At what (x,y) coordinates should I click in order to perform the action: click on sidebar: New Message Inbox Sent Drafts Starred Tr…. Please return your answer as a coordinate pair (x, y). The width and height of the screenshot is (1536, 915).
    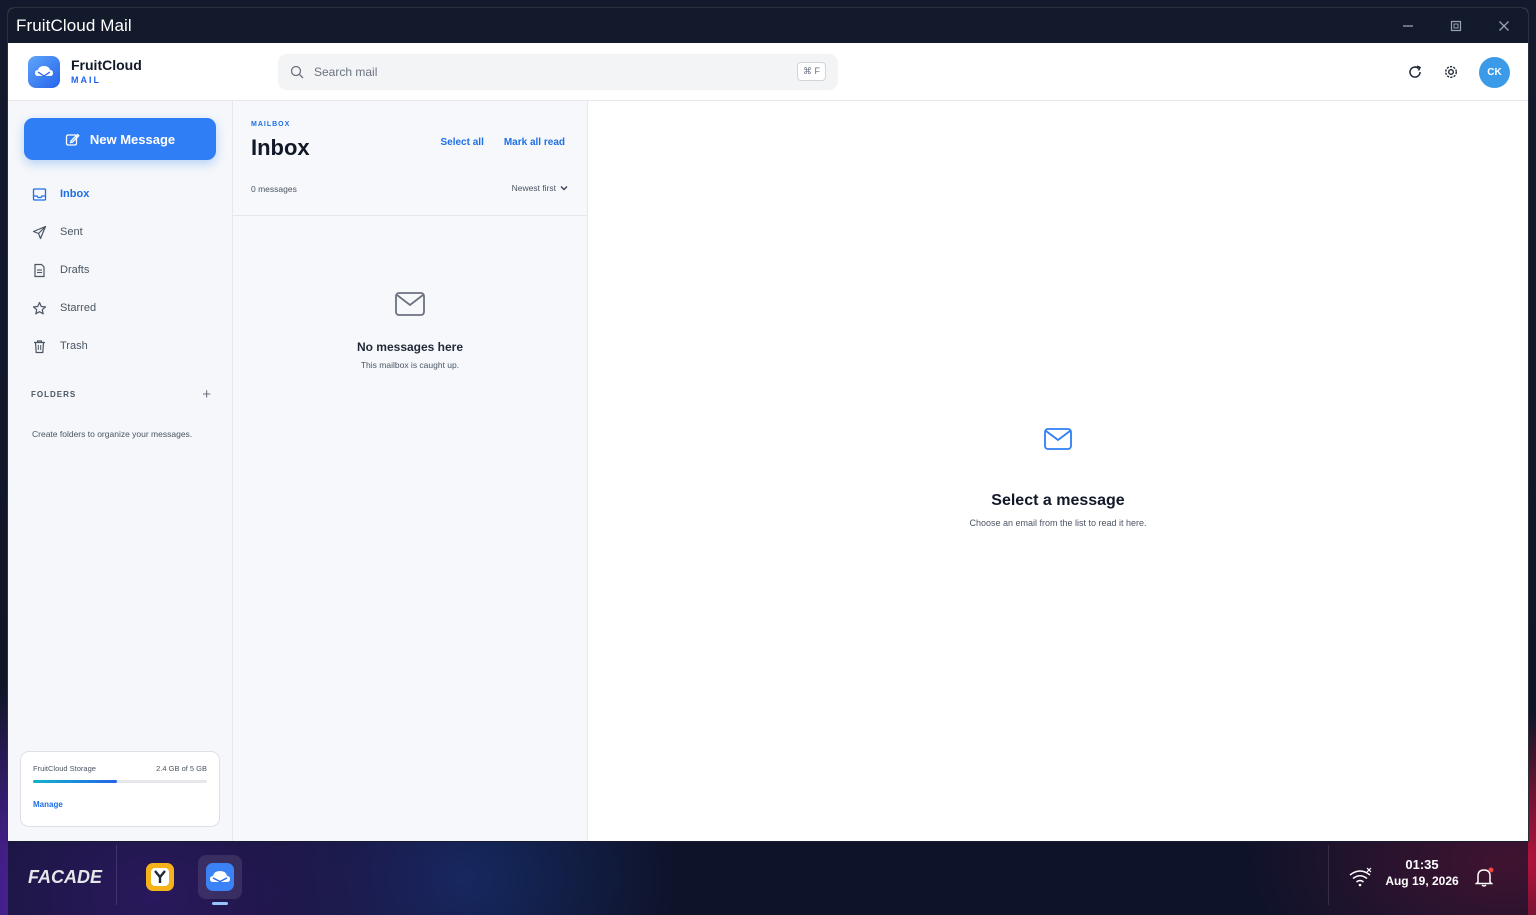
    Looking at the image, I should click on (120, 471).